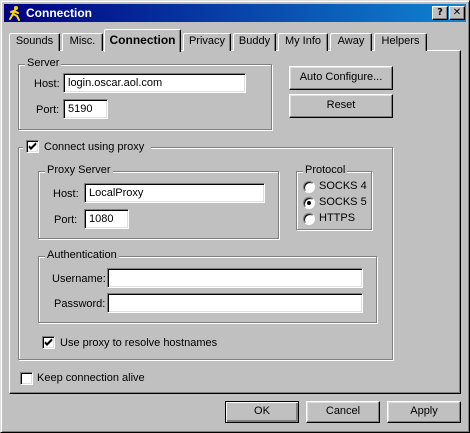  What do you see at coordinates (235, 13) in the screenshot?
I see `title-bar: Connection ? ✕` at bounding box center [235, 13].